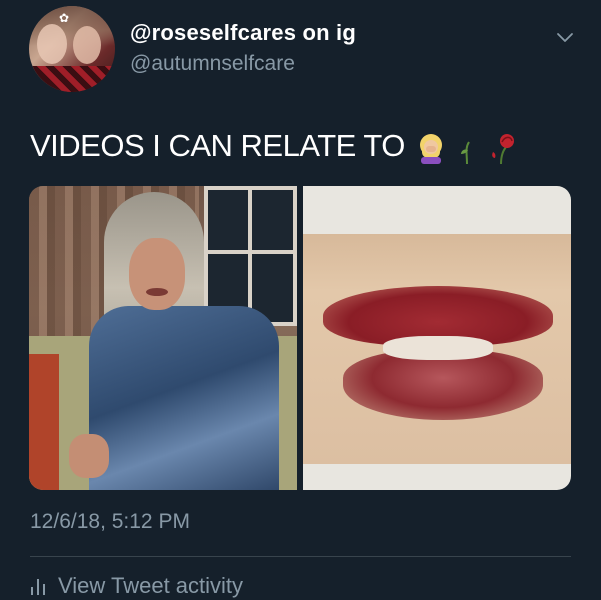 This screenshot has height=600, width=601. What do you see at coordinates (212, 64) in the screenshot?
I see `user-handle: @autumnselfcare` at bounding box center [212, 64].